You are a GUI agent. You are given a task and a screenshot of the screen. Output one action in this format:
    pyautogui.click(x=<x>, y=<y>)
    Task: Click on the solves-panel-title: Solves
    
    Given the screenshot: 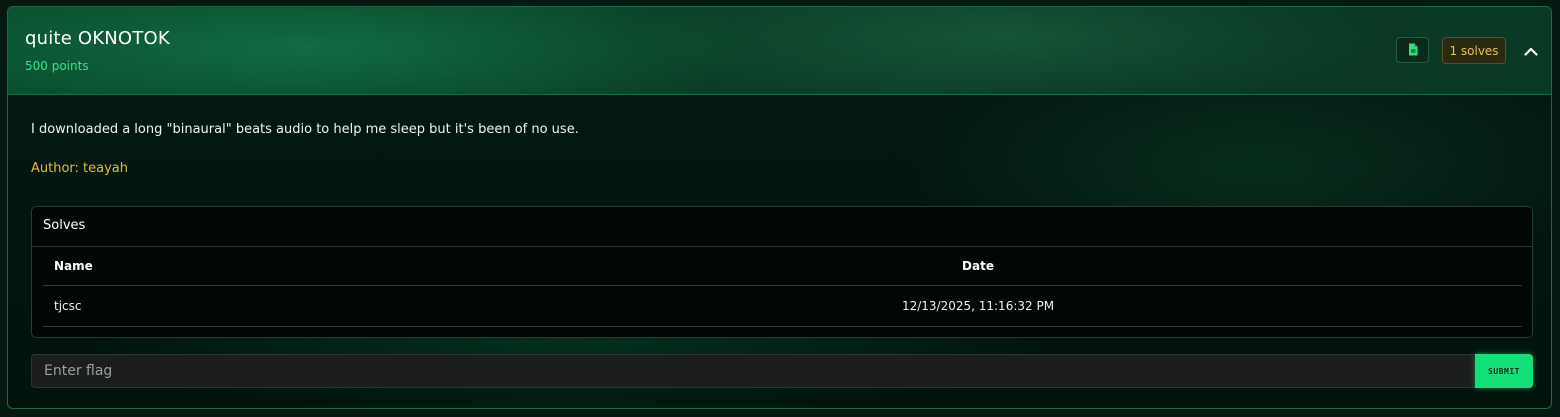 What is the action you would take?
    pyautogui.click(x=64, y=225)
    